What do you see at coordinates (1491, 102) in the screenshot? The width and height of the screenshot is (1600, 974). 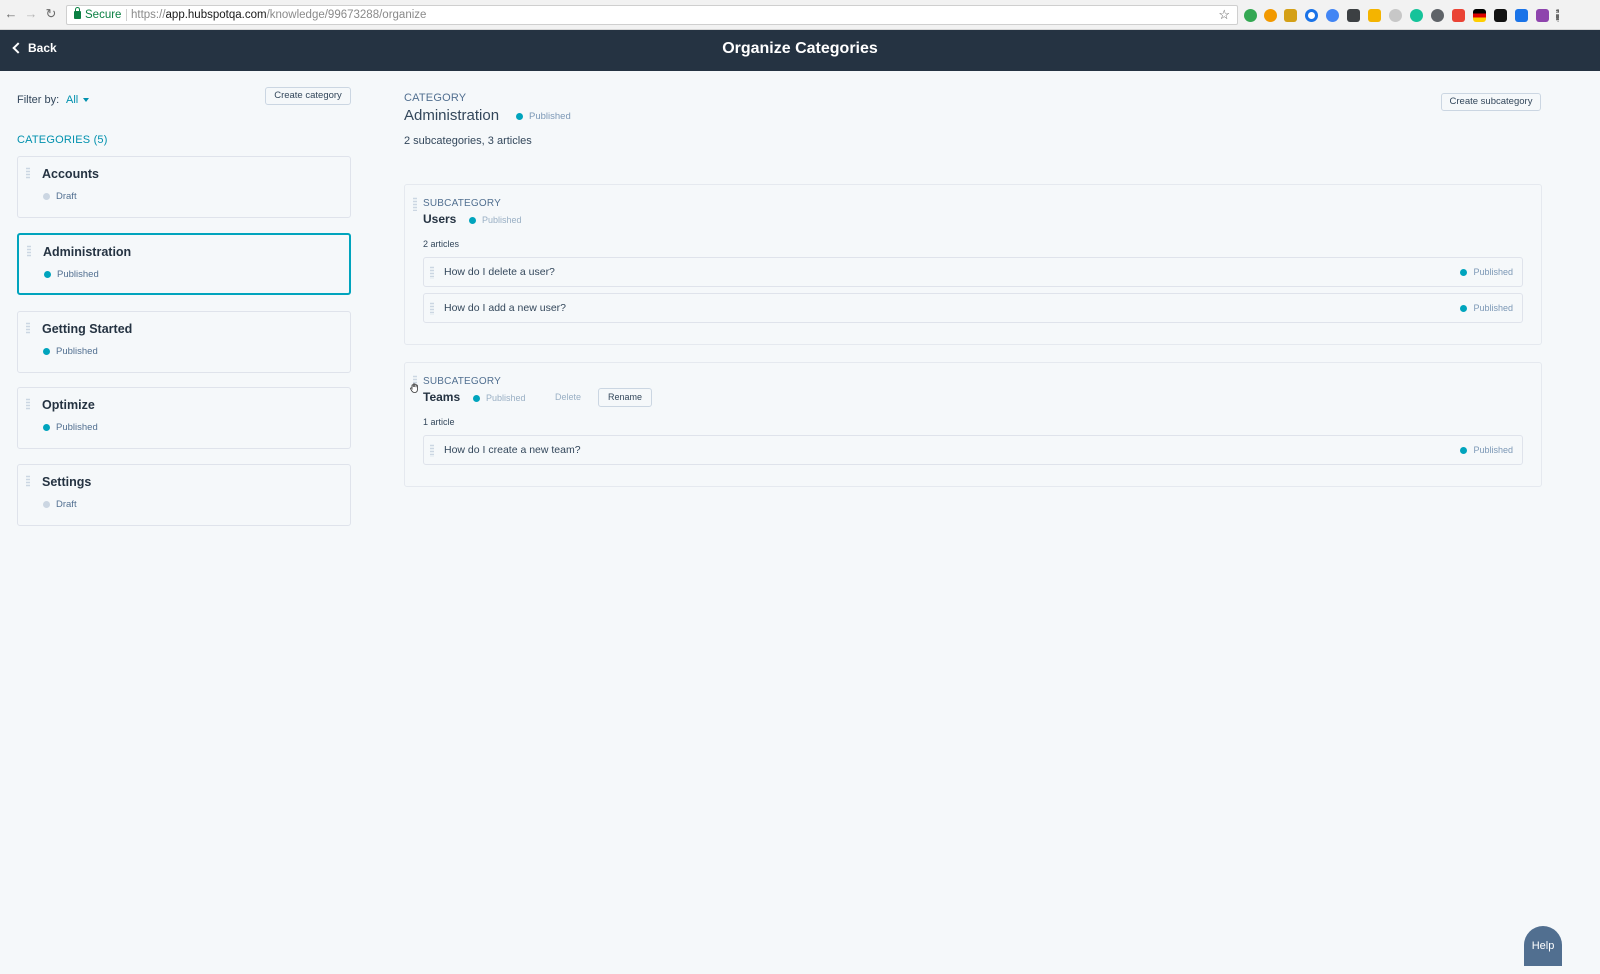 I see `create-subcategory-button: Create subcategory` at bounding box center [1491, 102].